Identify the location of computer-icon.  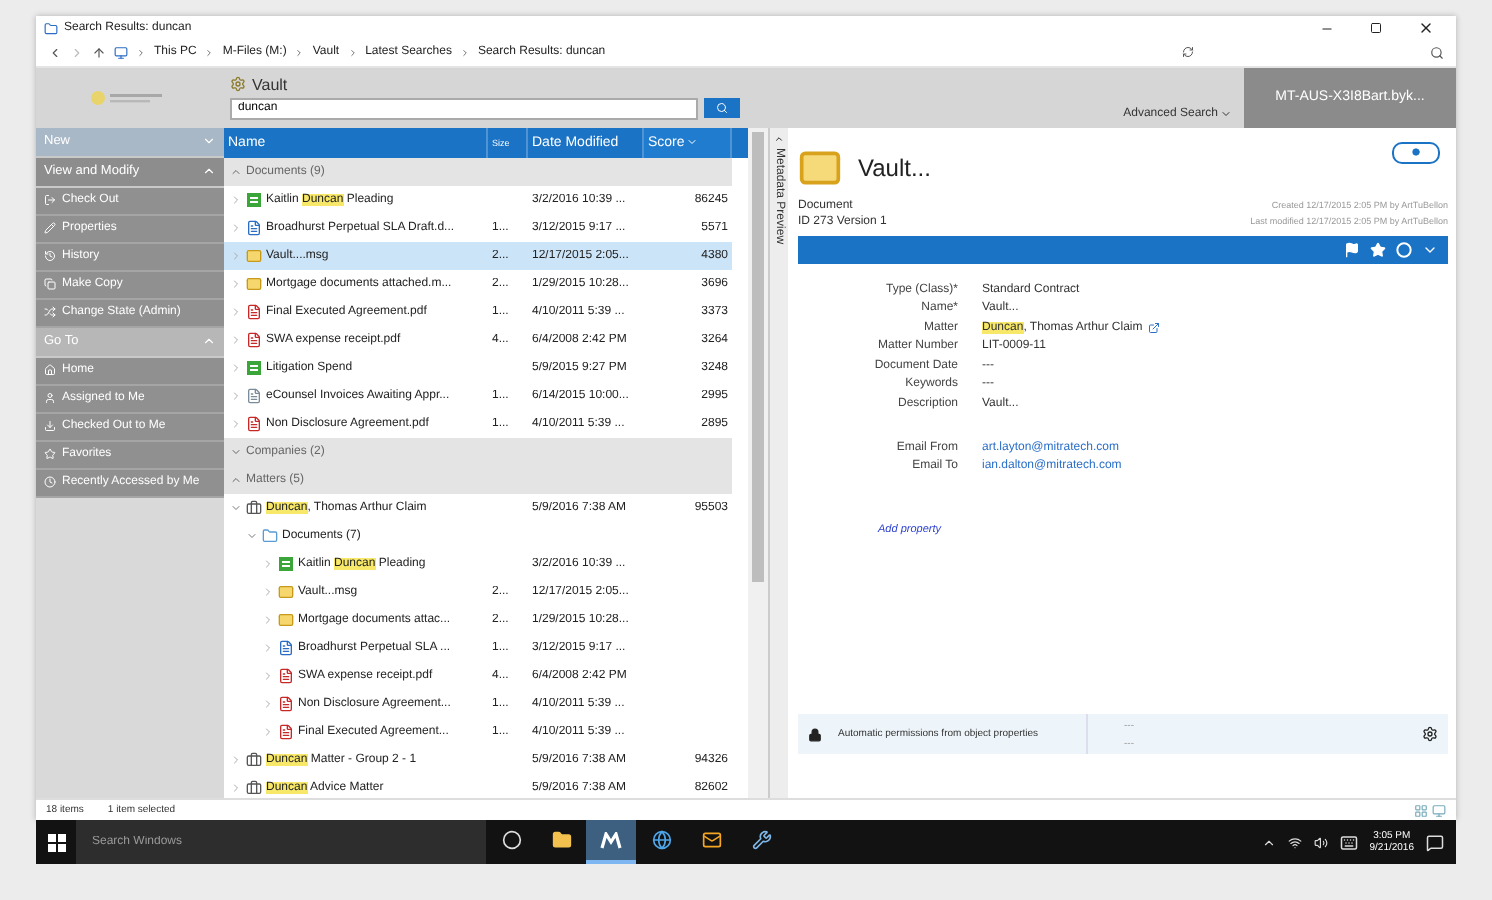
(121, 52).